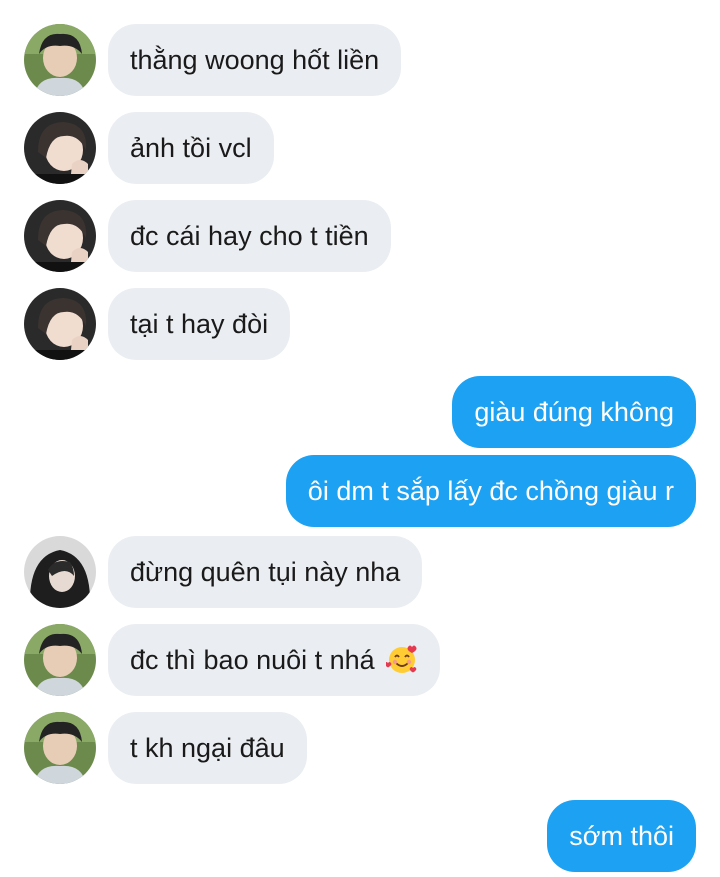  I want to click on incoming-message-bubble: t kh ngại đâu, so click(207, 748).